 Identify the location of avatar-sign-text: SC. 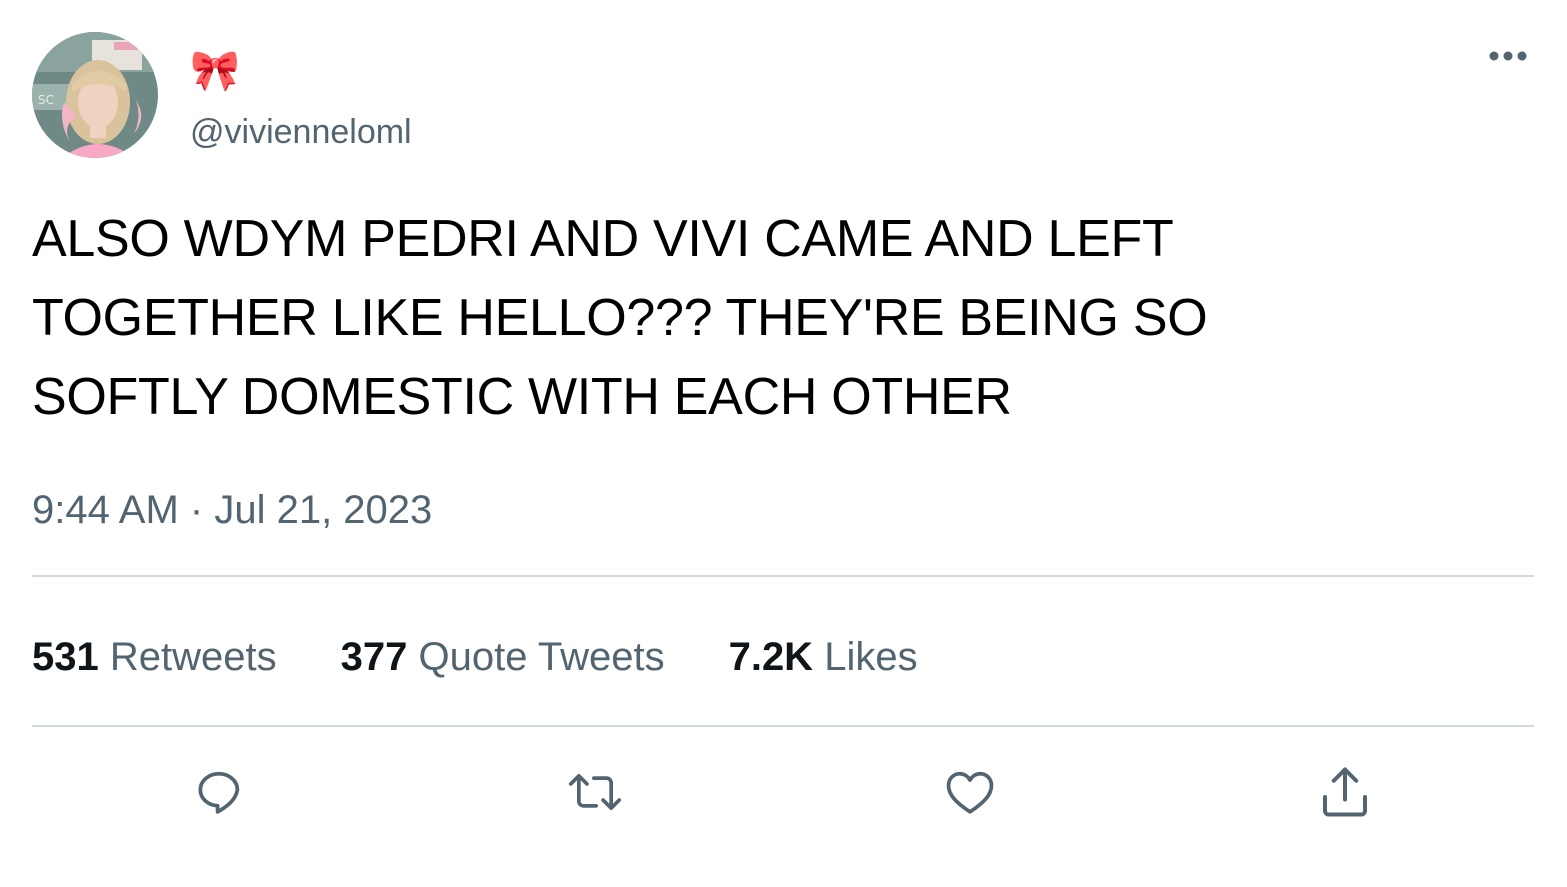
(46, 100).